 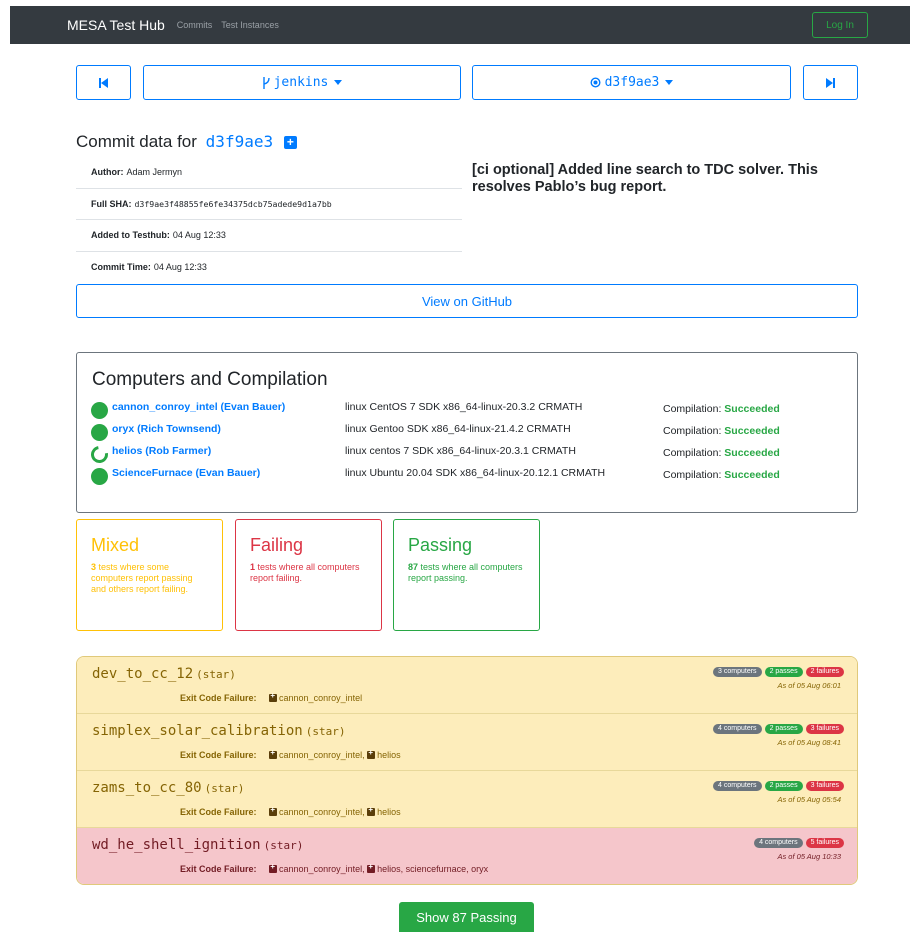 What do you see at coordinates (127, 451) in the screenshot?
I see `computer-name: helios` at bounding box center [127, 451].